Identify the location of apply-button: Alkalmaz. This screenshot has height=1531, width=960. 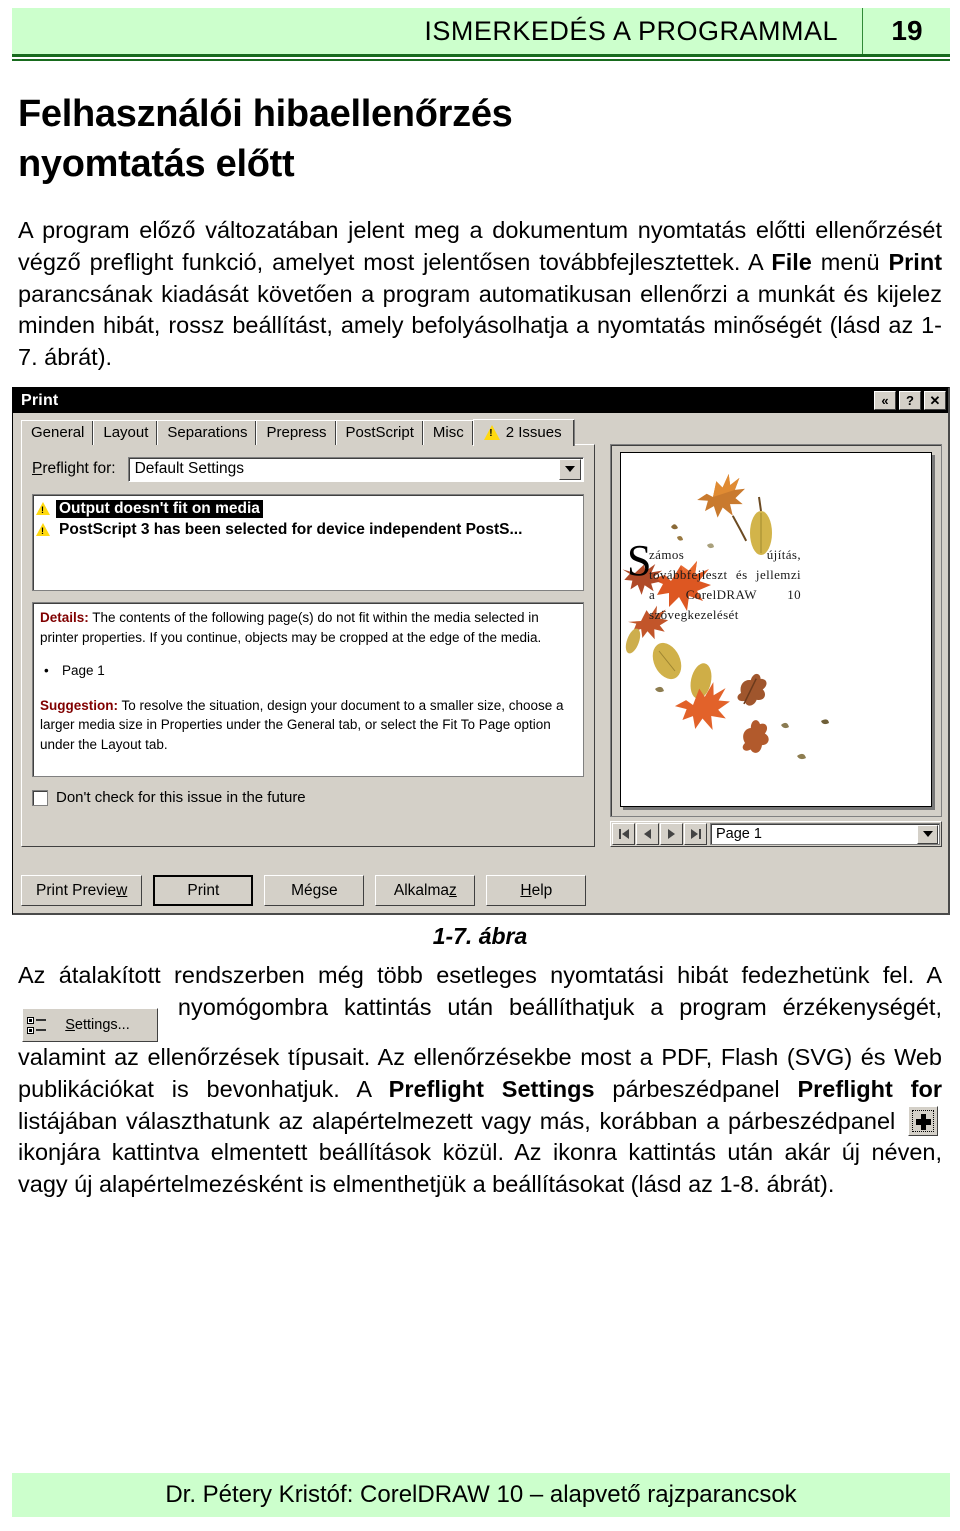
(425, 891).